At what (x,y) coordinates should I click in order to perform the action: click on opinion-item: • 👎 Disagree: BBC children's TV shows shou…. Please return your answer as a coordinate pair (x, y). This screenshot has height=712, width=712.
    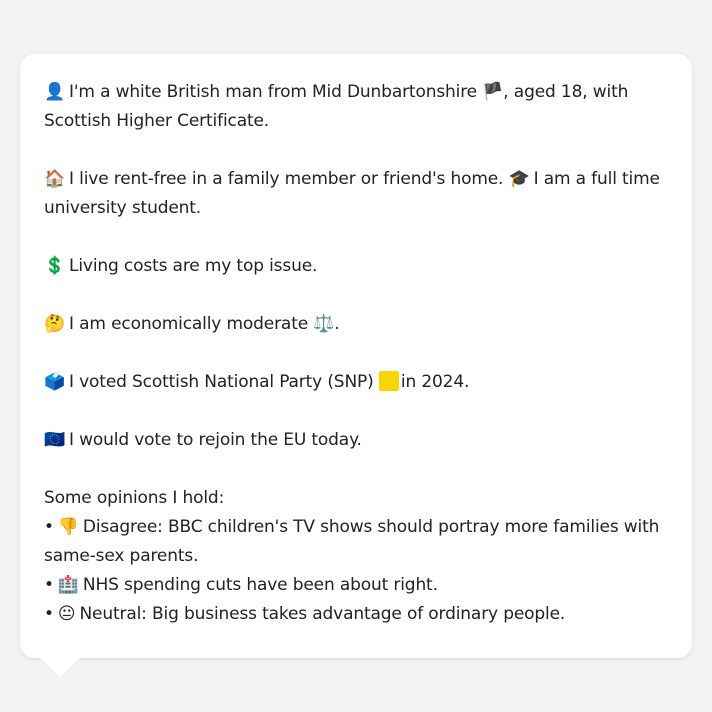
    Looking at the image, I should click on (356, 527).